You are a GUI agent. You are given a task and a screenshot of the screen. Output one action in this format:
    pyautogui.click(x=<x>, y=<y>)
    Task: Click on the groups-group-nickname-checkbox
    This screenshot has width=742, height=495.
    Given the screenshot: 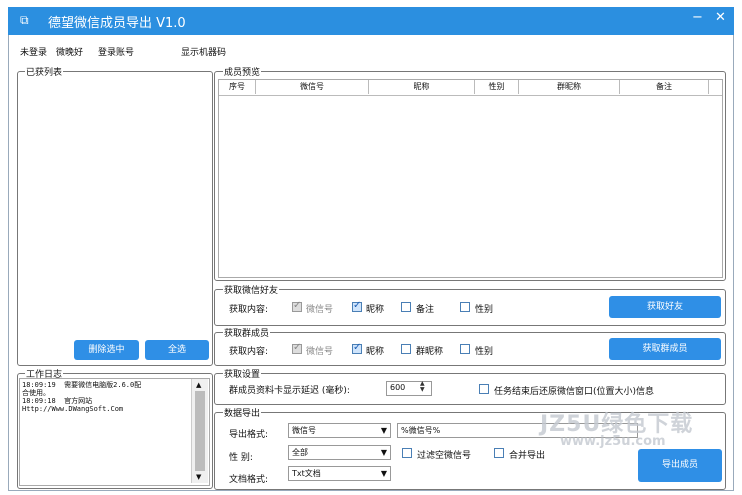 What is the action you would take?
    pyautogui.click(x=406, y=349)
    